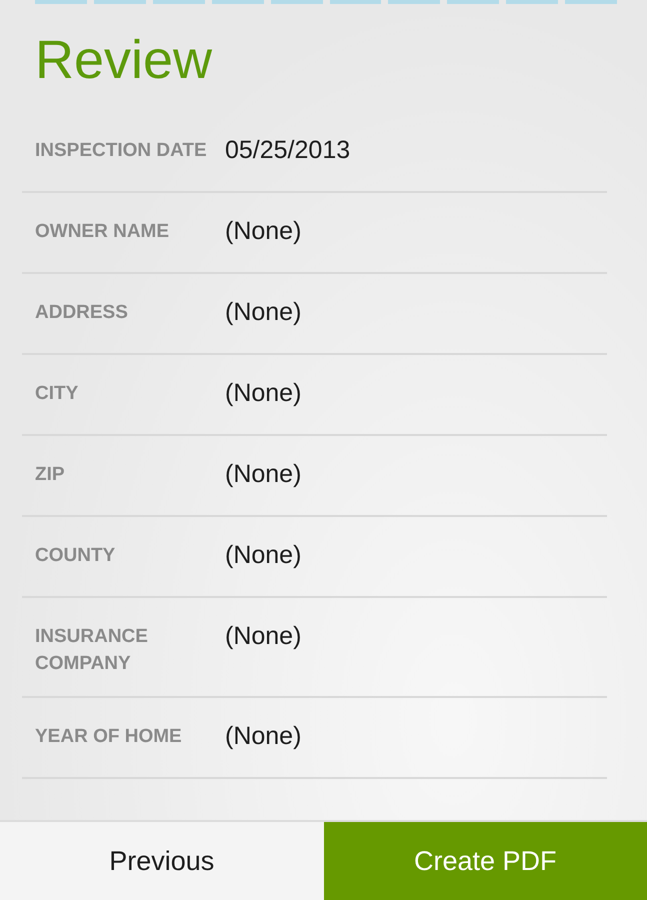 Image resolution: width=647 pixels, height=900 pixels. Describe the element at coordinates (75, 556) in the screenshot. I see `field-label: COUNTY` at that location.